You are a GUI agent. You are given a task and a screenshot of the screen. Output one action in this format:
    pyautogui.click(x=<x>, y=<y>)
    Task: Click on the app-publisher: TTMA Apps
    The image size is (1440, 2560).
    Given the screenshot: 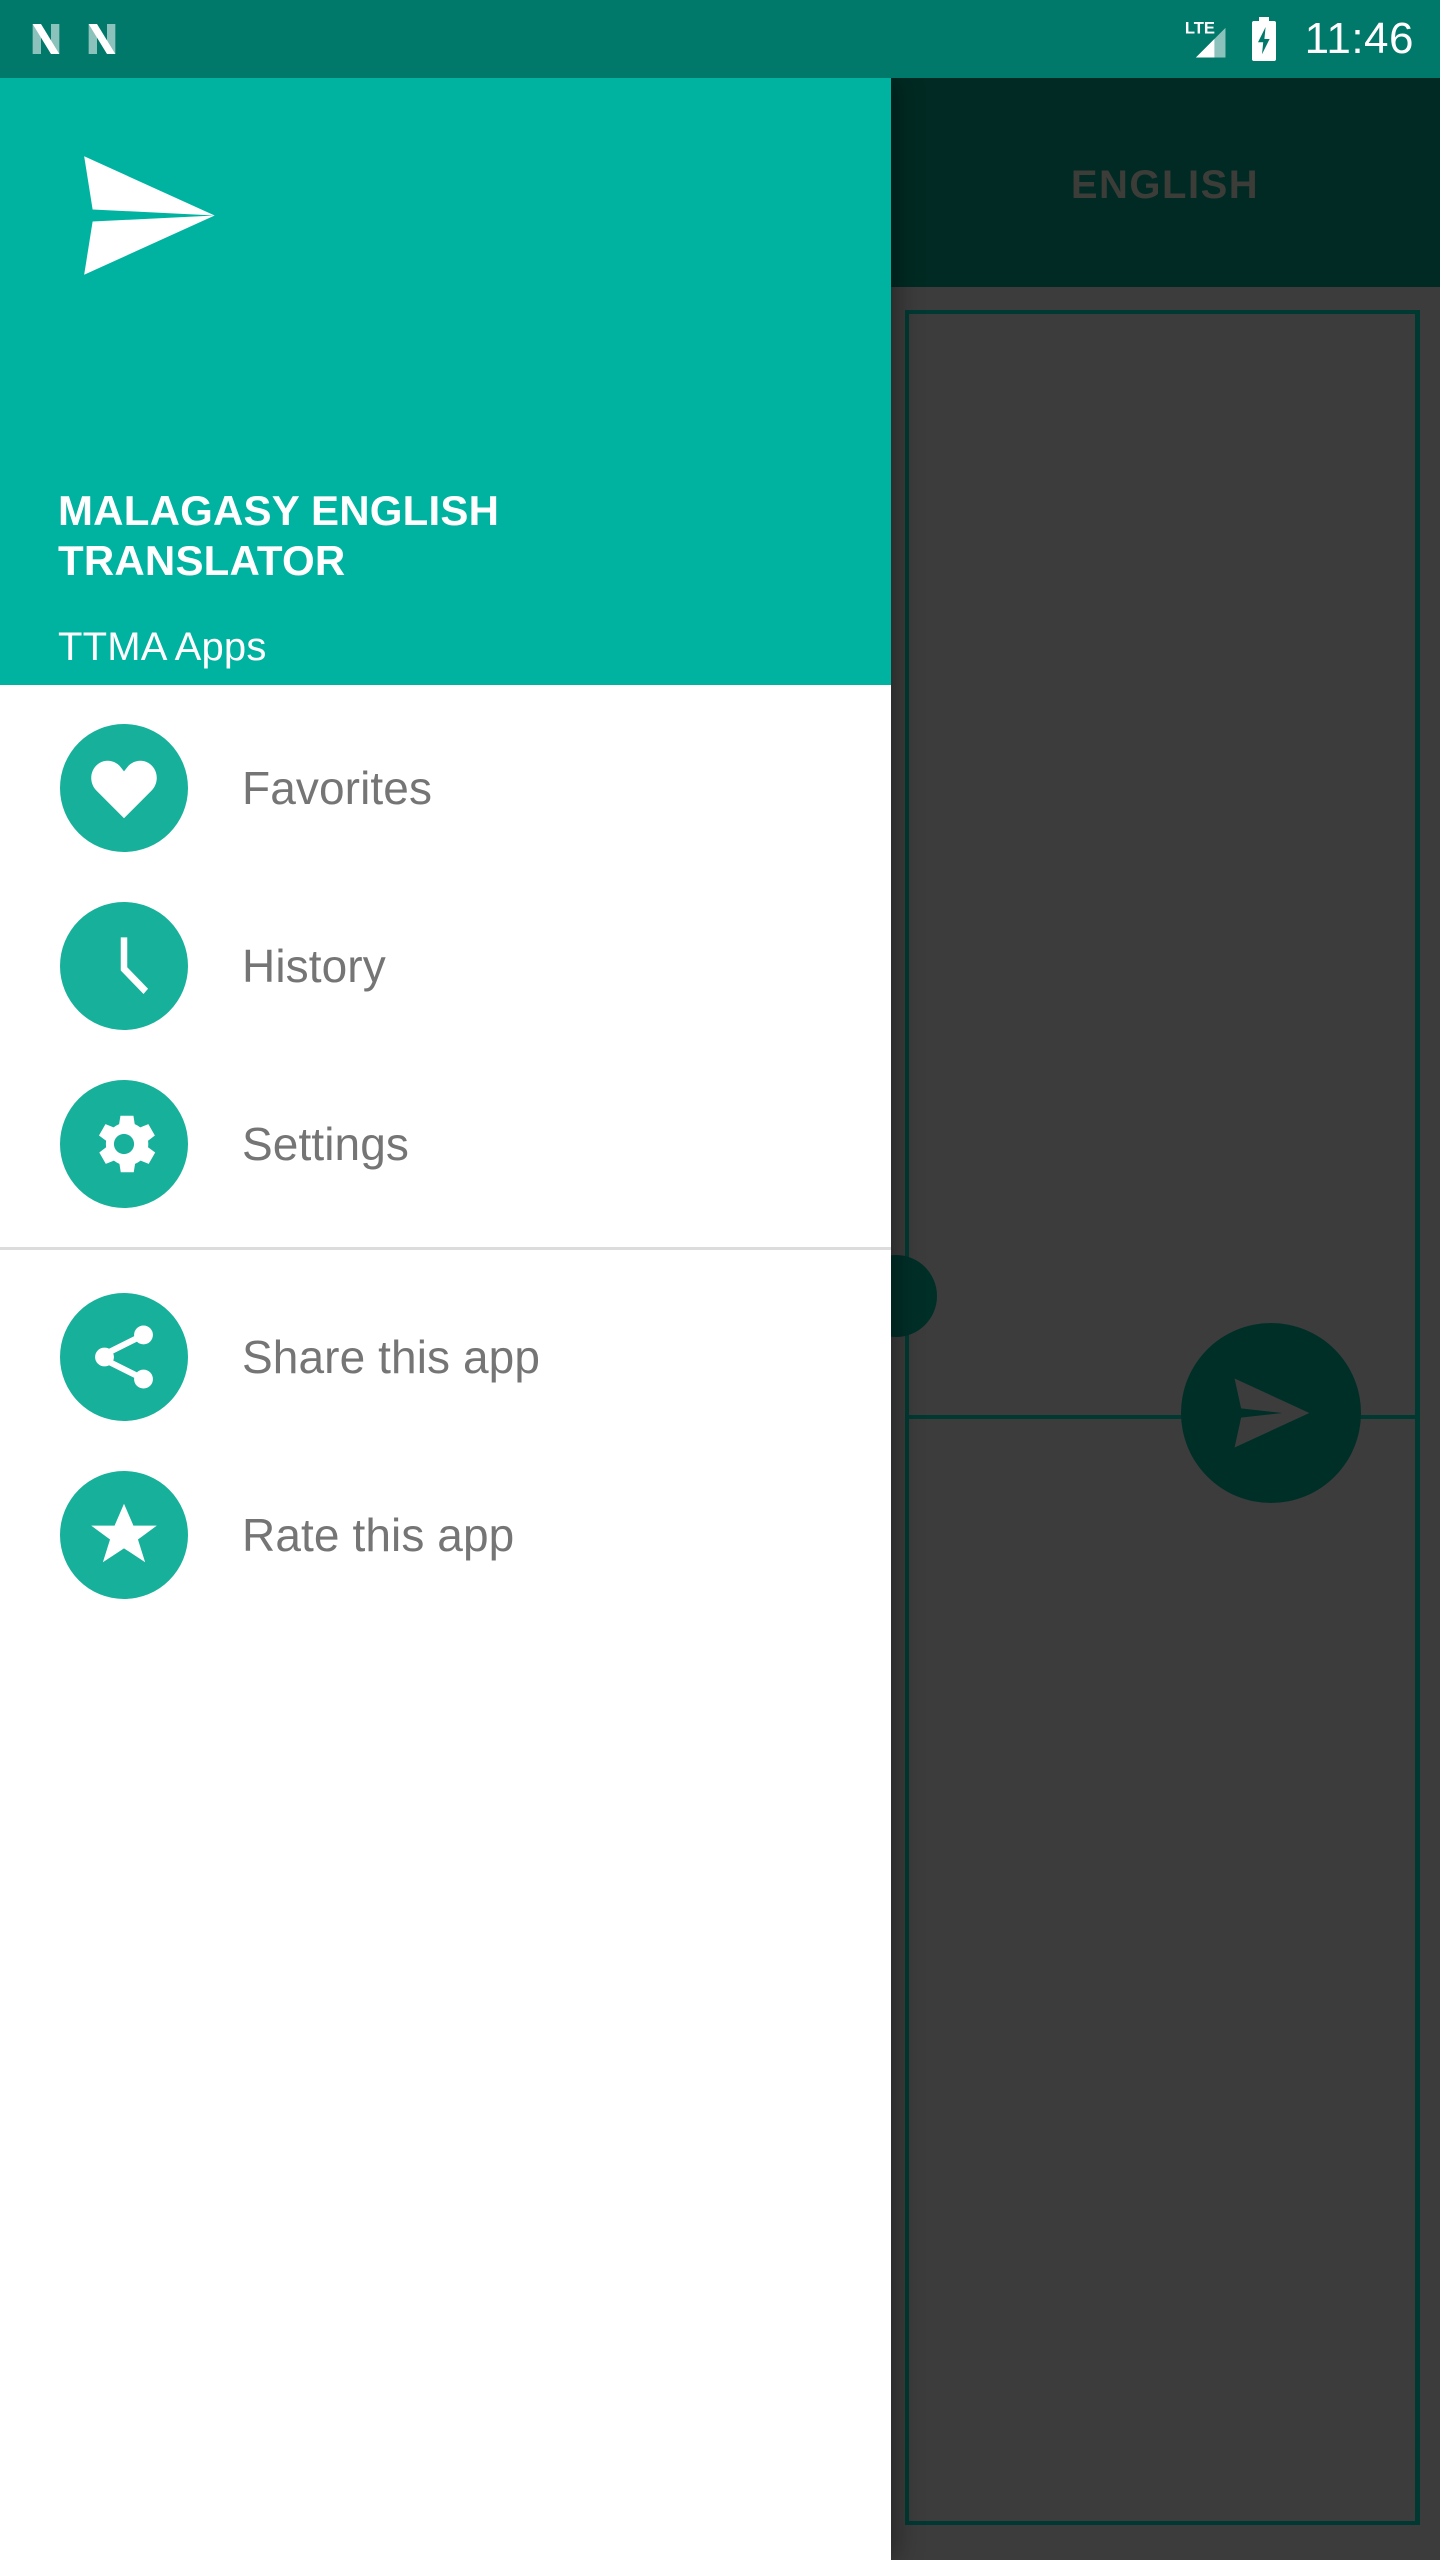 What is the action you would take?
    pyautogui.click(x=162, y=647)
    